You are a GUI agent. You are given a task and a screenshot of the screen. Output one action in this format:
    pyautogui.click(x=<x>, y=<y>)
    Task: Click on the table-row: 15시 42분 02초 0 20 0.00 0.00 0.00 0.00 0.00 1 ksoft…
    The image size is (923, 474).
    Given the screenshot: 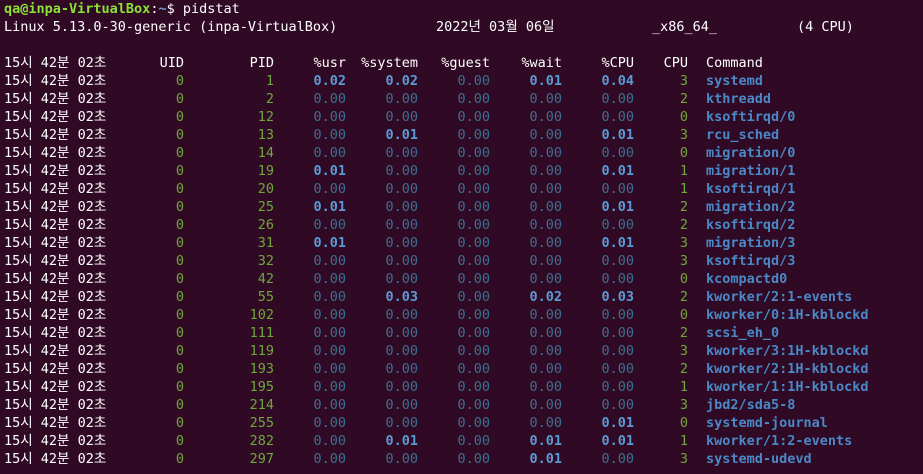 What is the action you would take?
    pyautogui.click(x=461, y=189)
    